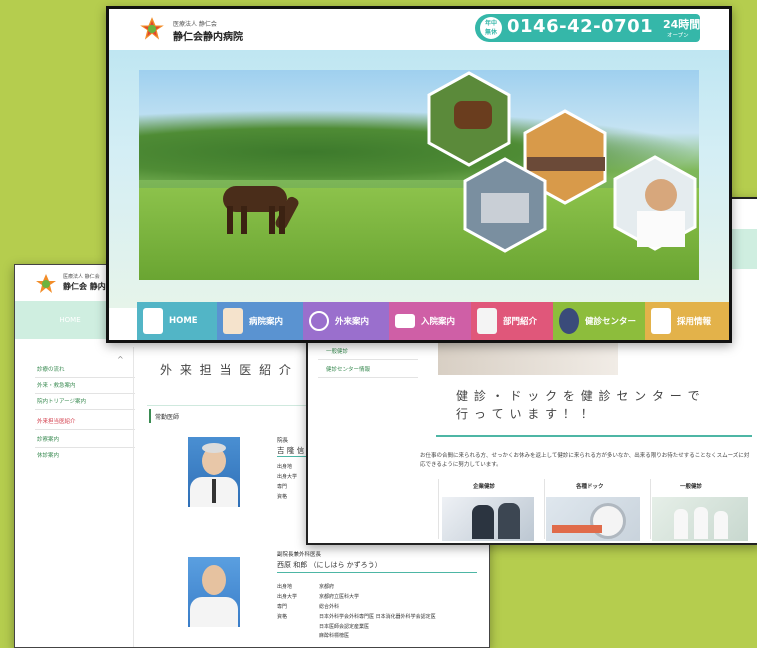  Describe the element at coordinates (405, 321) in the screenshot. I see `bed-icon` at that location.